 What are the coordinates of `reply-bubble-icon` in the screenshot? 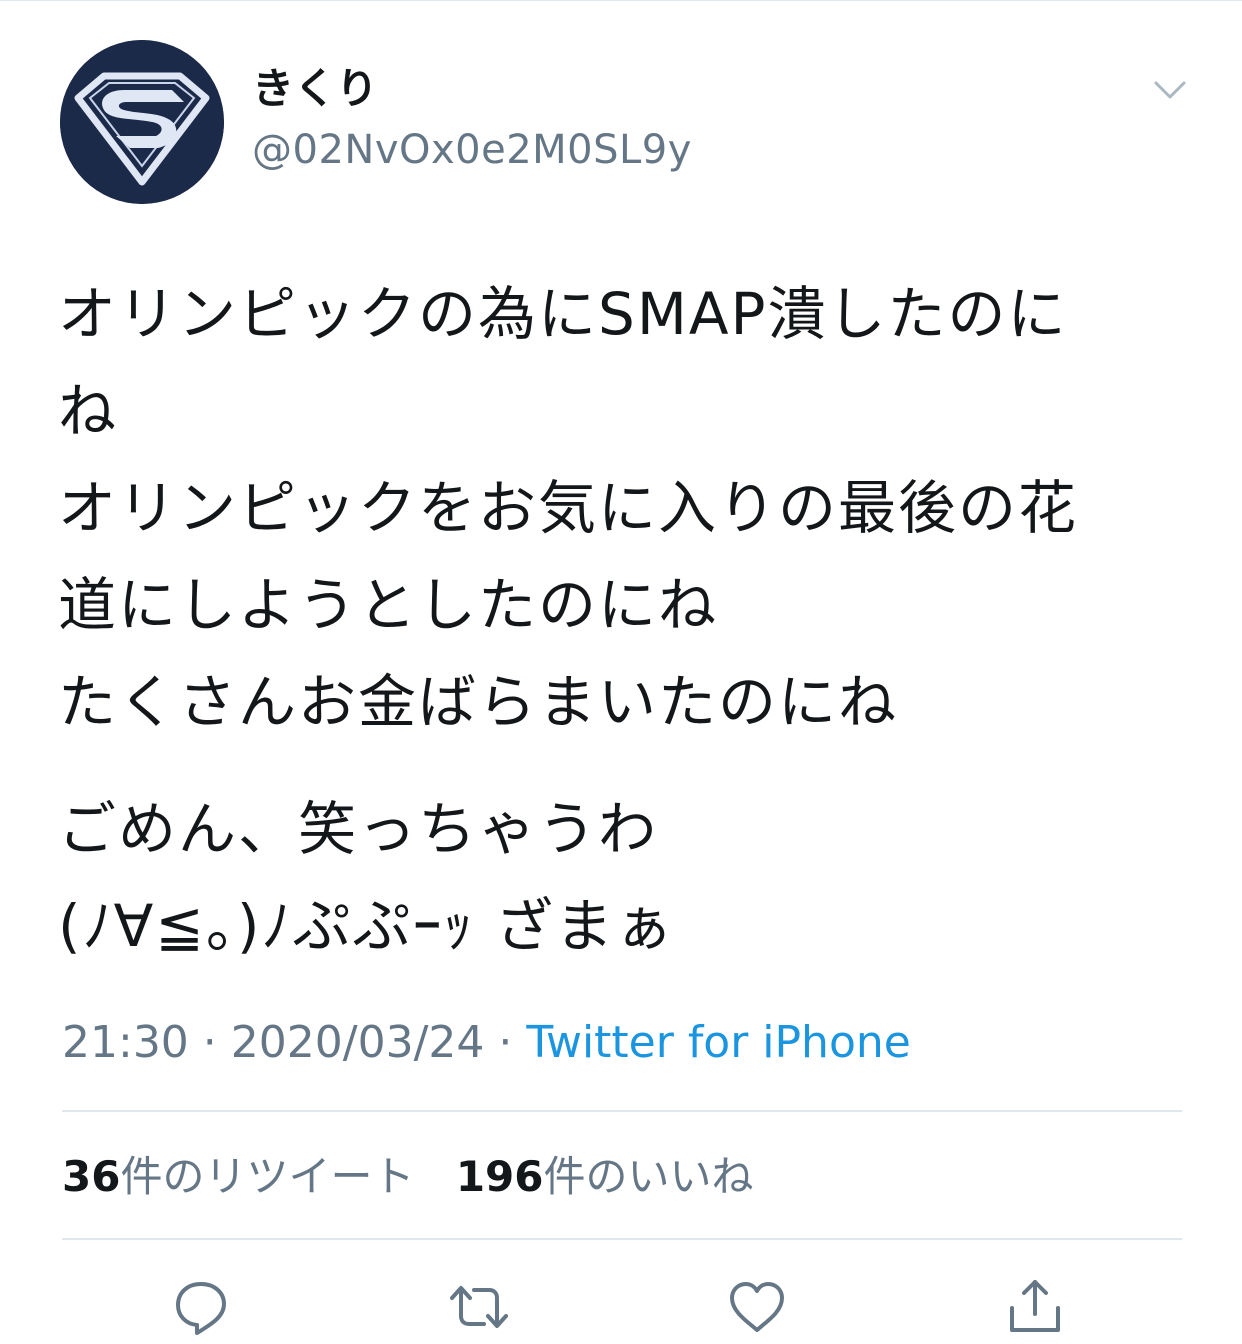 It's located at (201, 1308).